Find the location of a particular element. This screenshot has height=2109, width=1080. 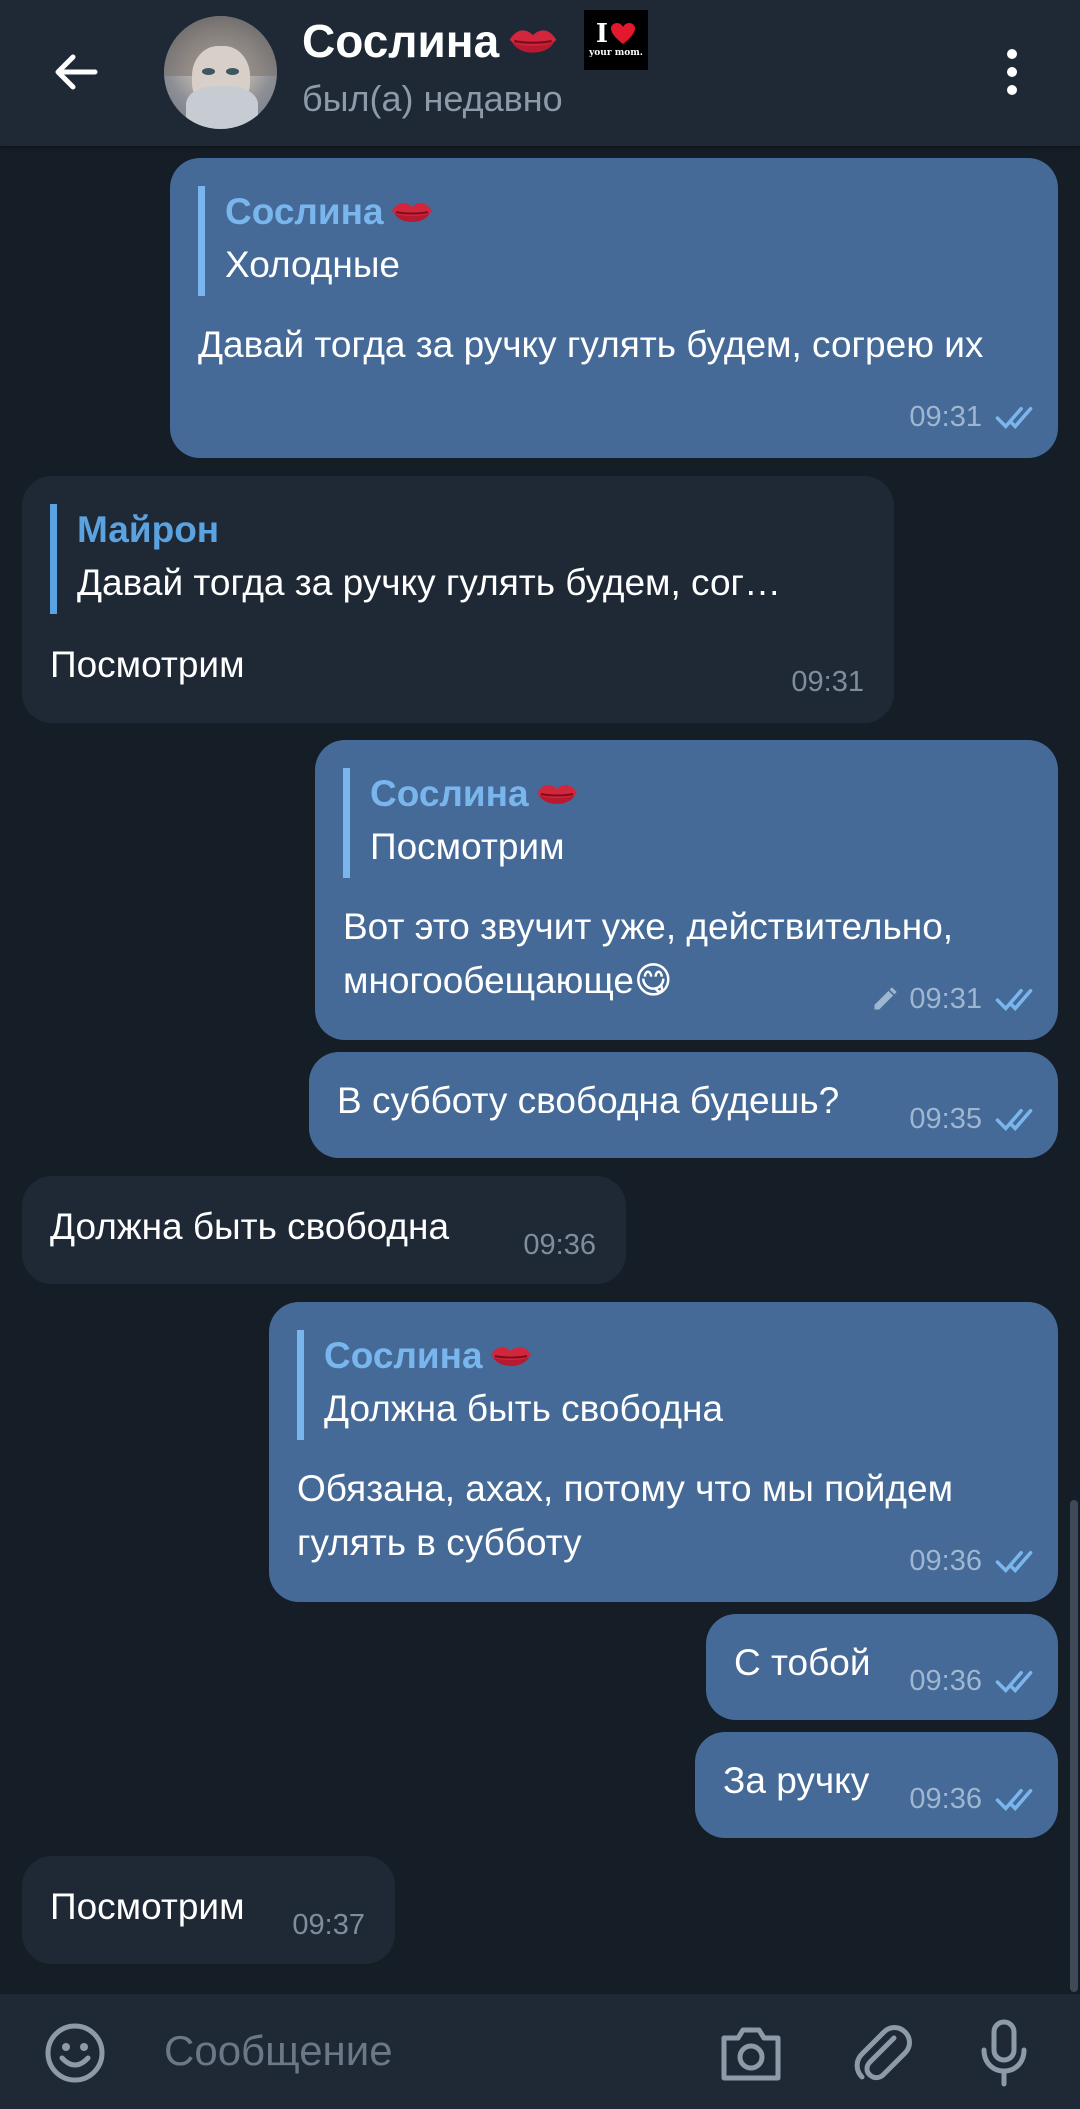

message-input is located at coordinates (424, 2051).